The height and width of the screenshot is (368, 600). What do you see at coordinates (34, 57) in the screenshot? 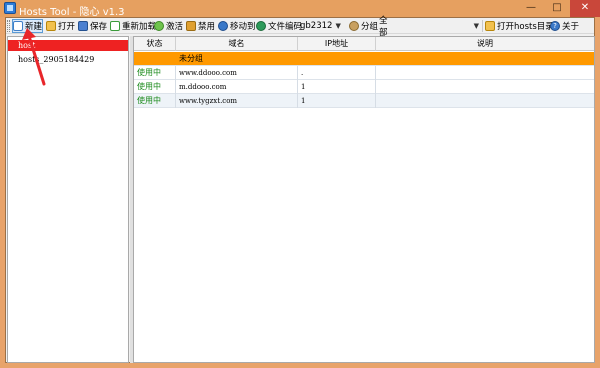
I see `annotation-arrow` at bounding box center [34, 57].